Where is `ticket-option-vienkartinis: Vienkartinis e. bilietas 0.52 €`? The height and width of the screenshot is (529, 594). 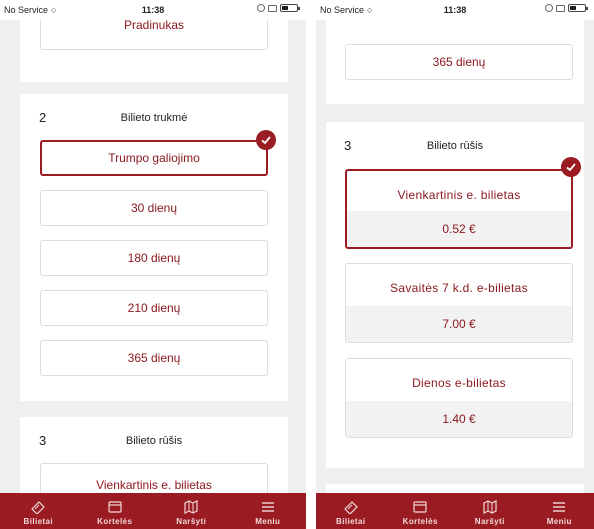
ticket-option-vienkartinis: Vienkartinis e. bilietas 0.52 € is located at coordinates (459, 209).